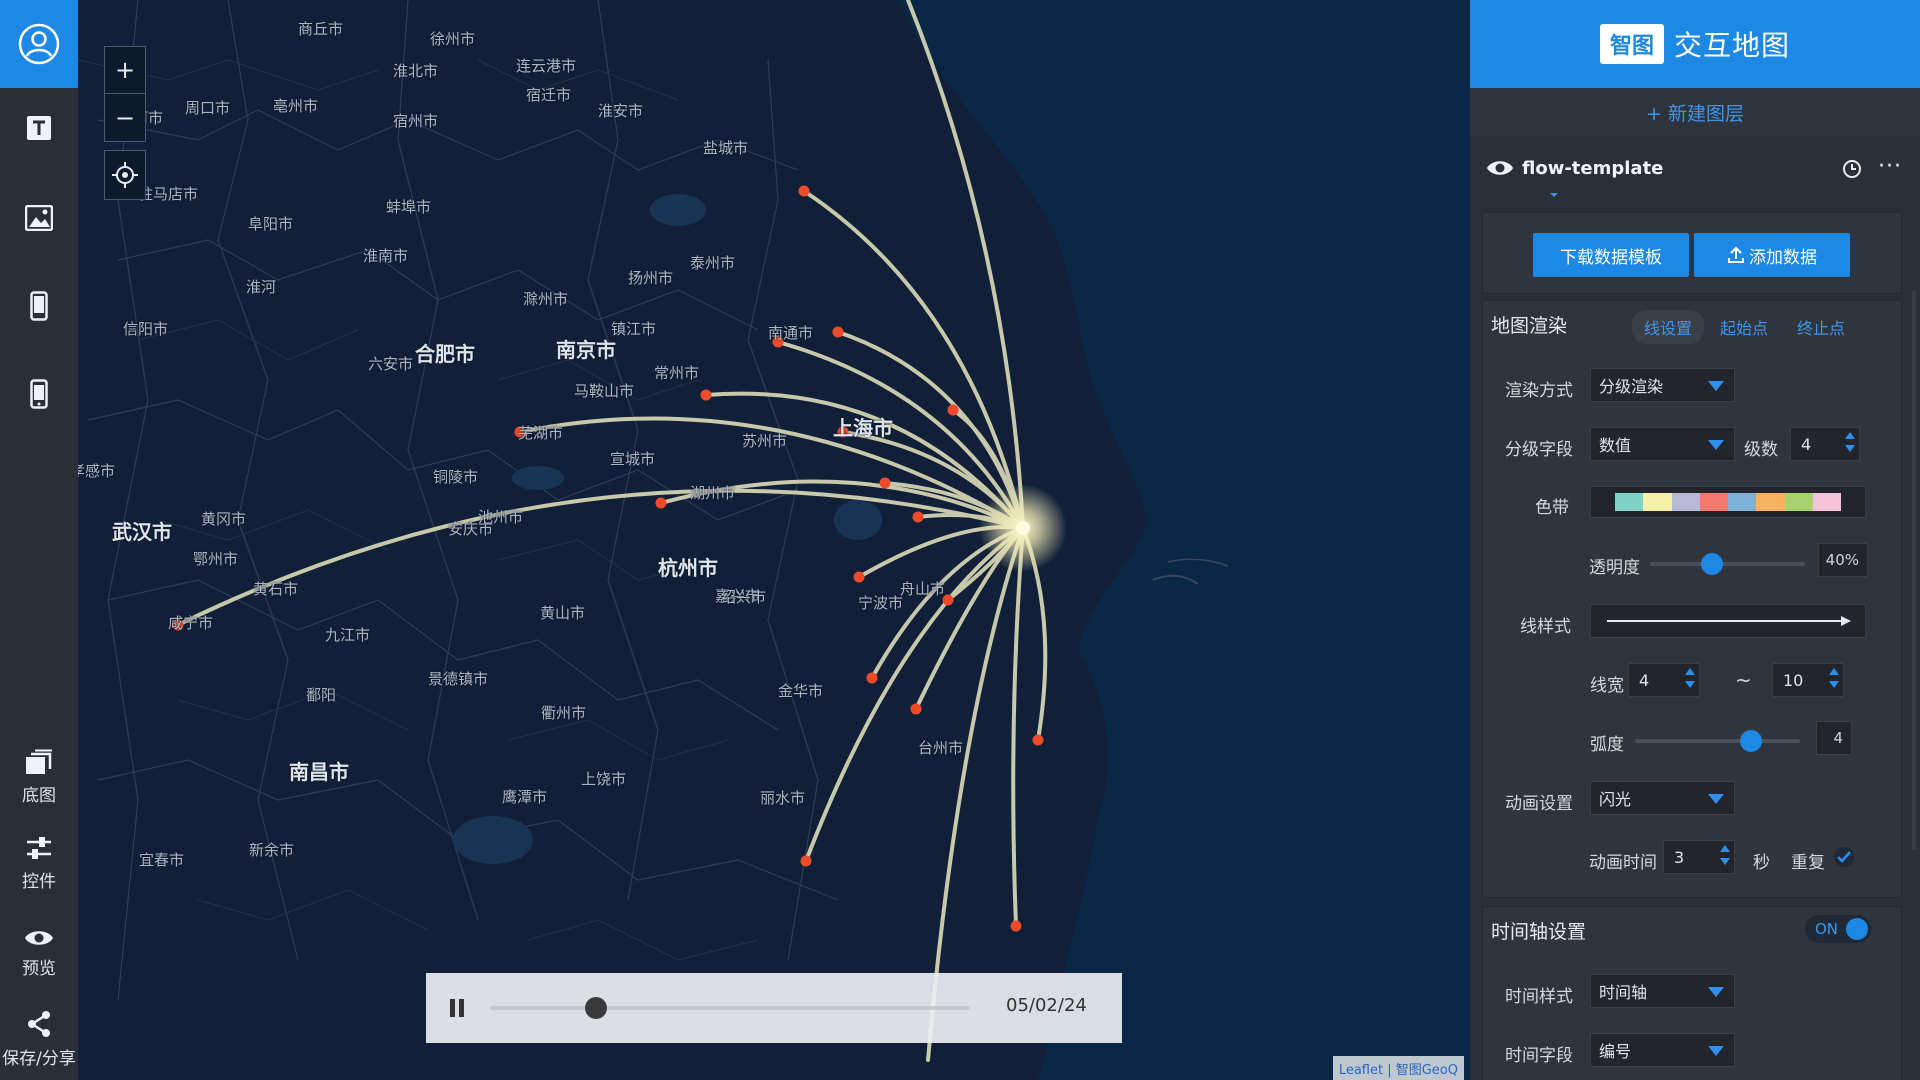 This screenshot has height=1080, width=1920. I want to click on city-label: 衢州市, so click(564, 713).